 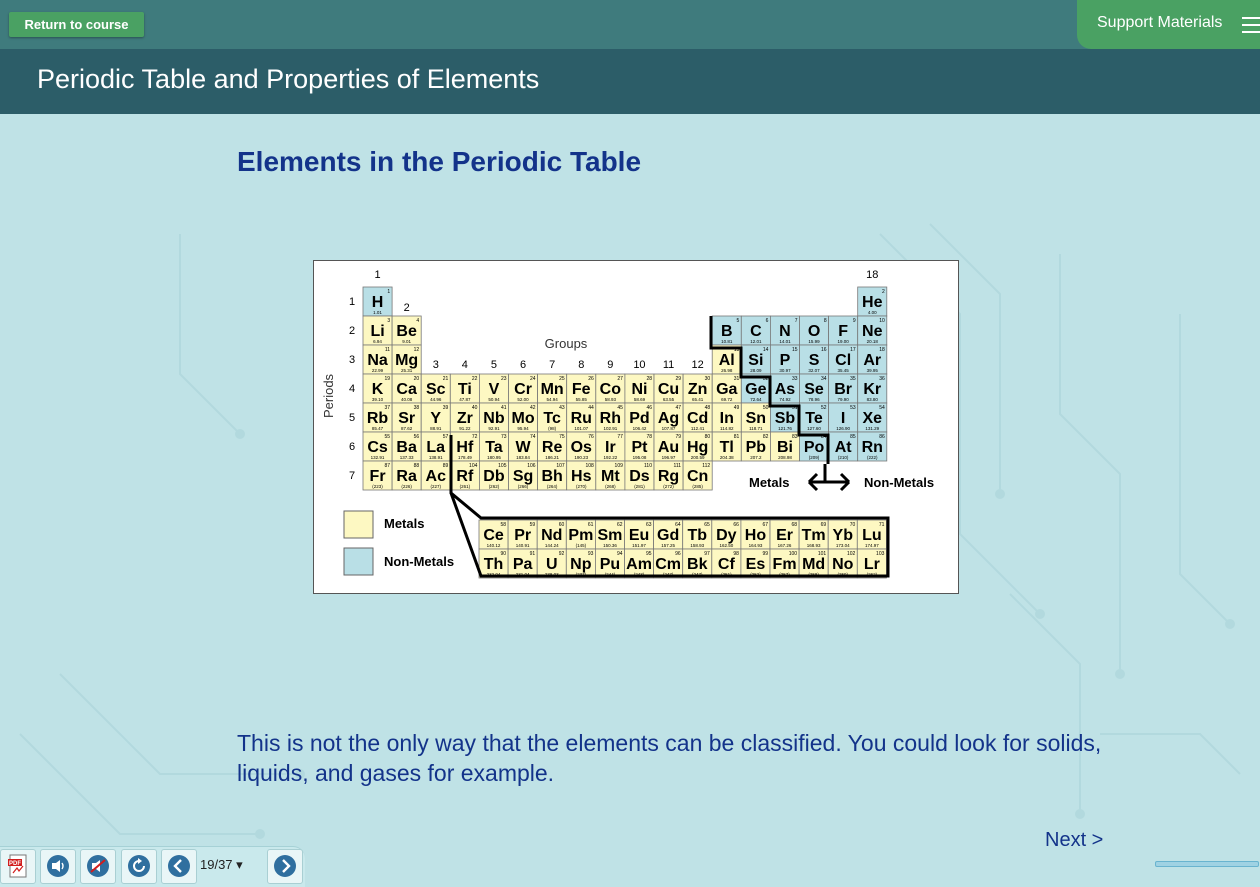 I want to click on element-cell-cn: 112Cn(285), so click(x=697, y=475).